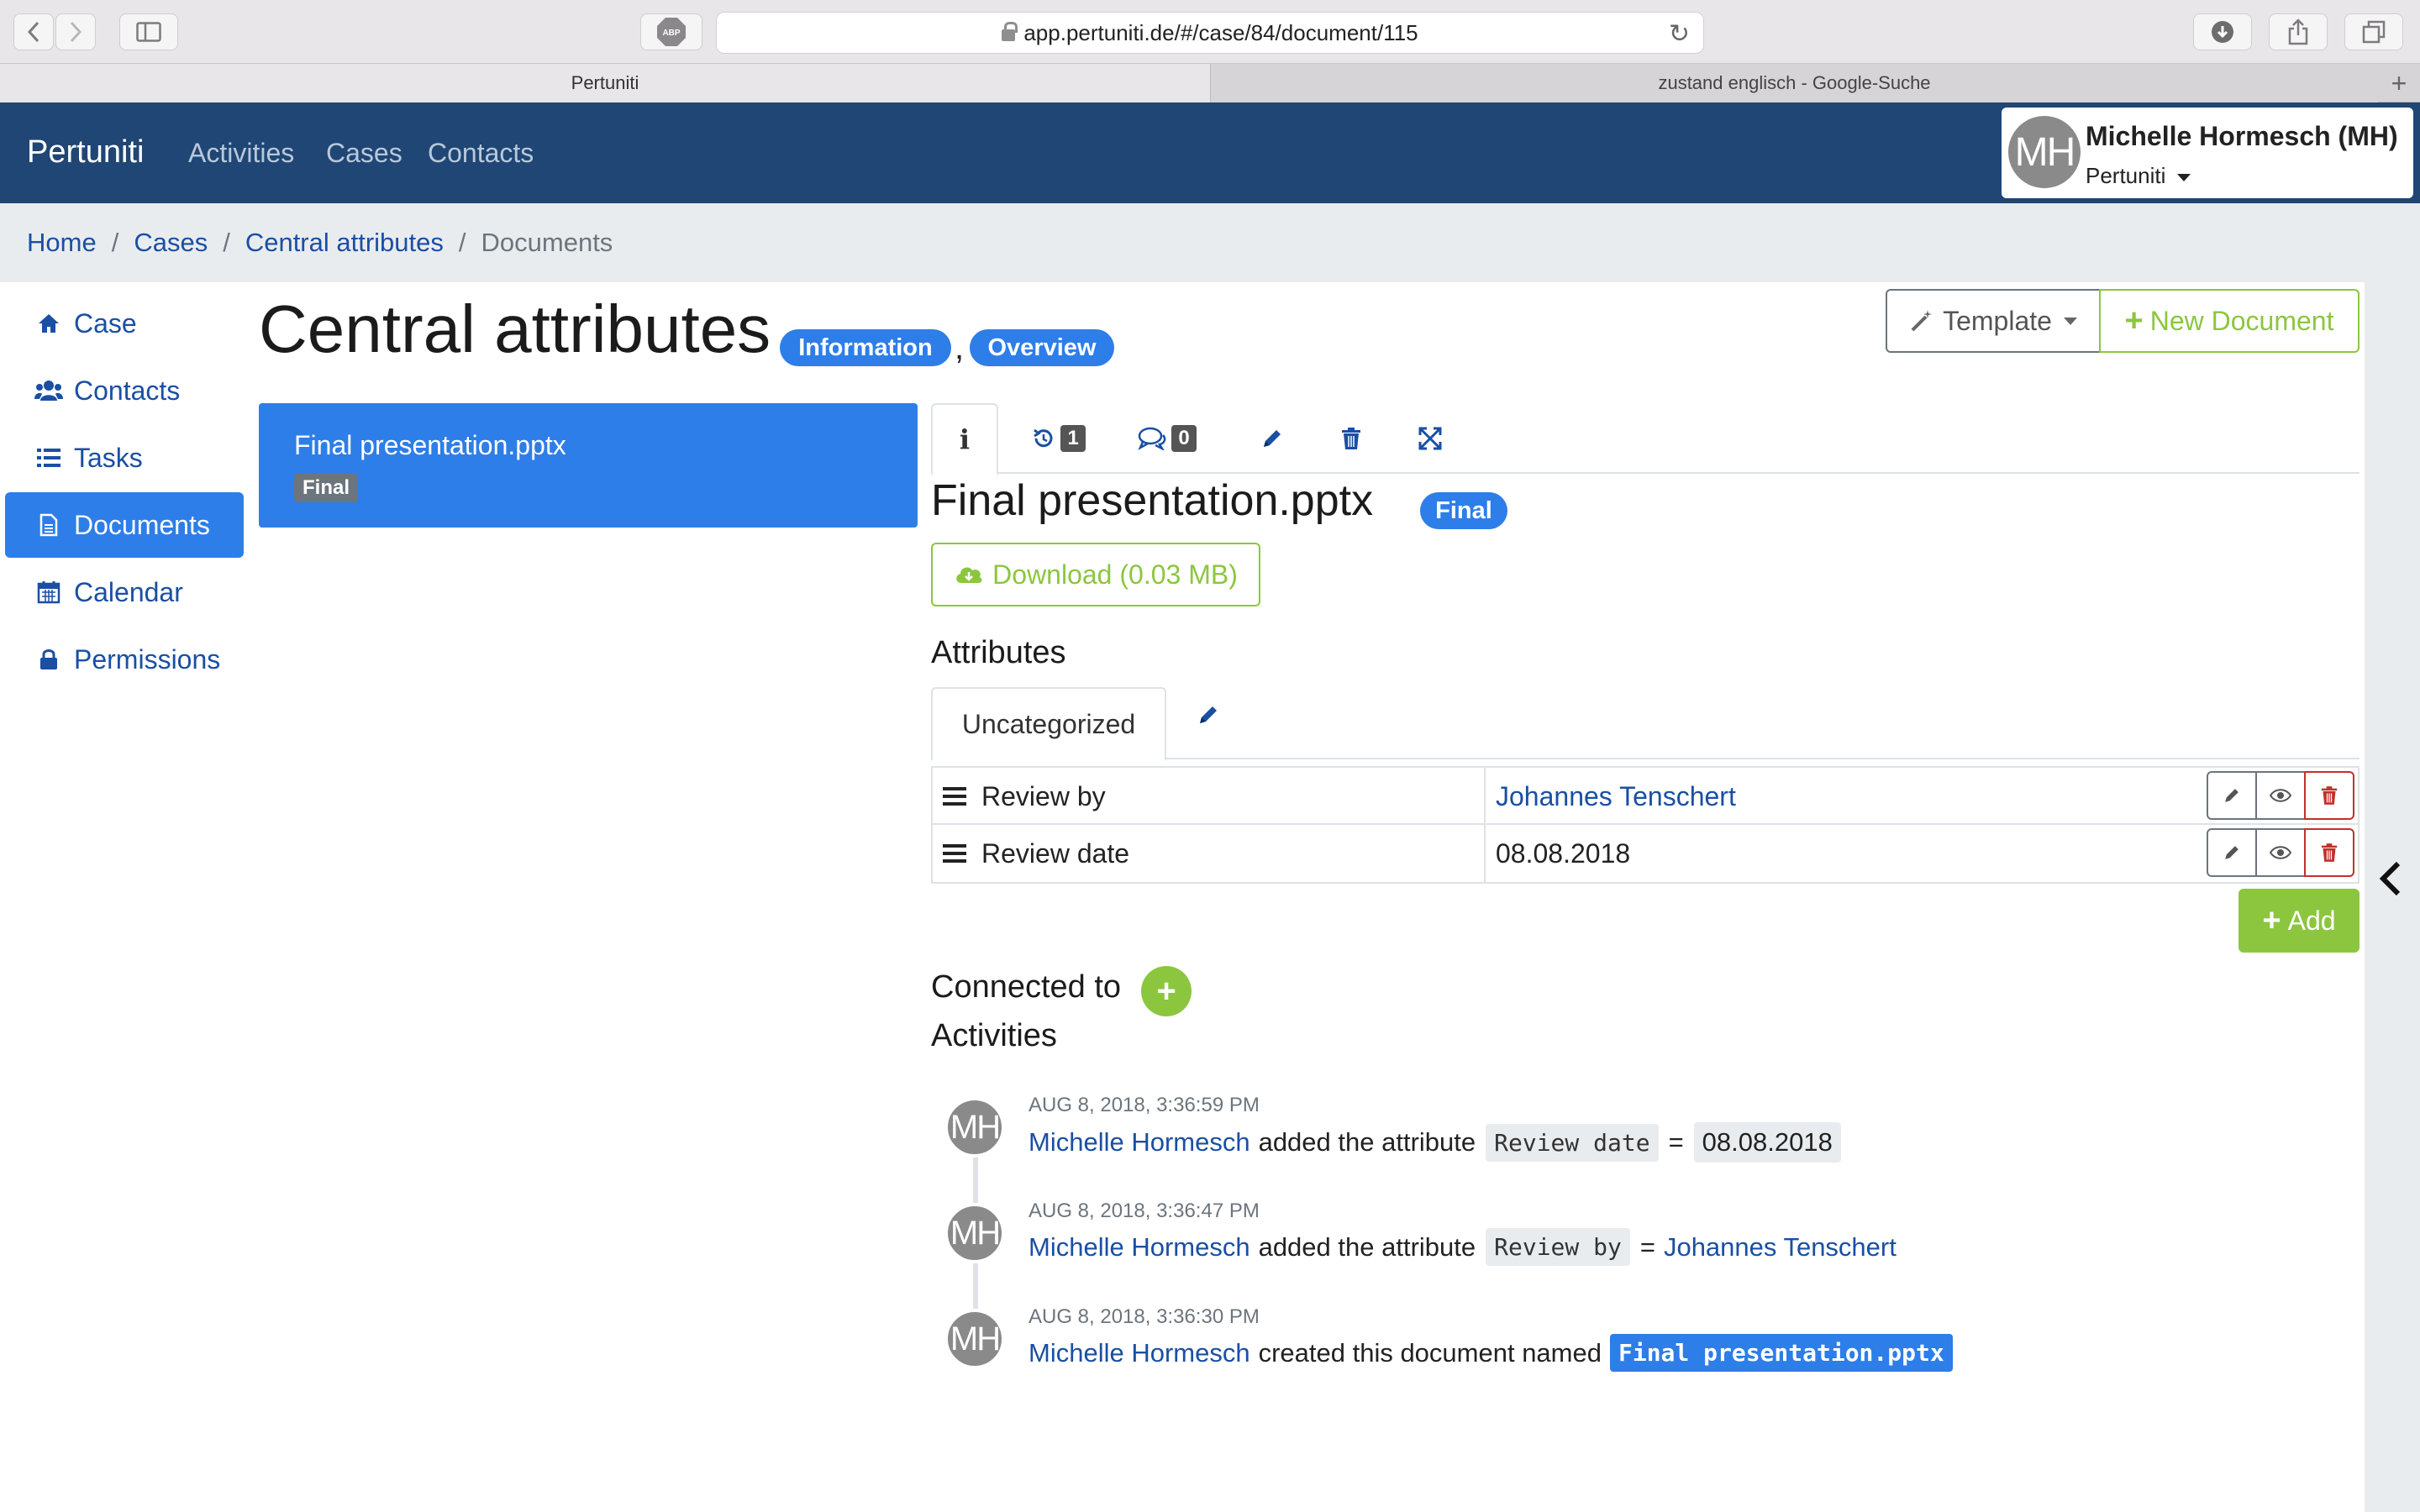  What do you see at coordinates (34, 31) in the screenshot?
I see `back-button` at bounding box center [34, 31].